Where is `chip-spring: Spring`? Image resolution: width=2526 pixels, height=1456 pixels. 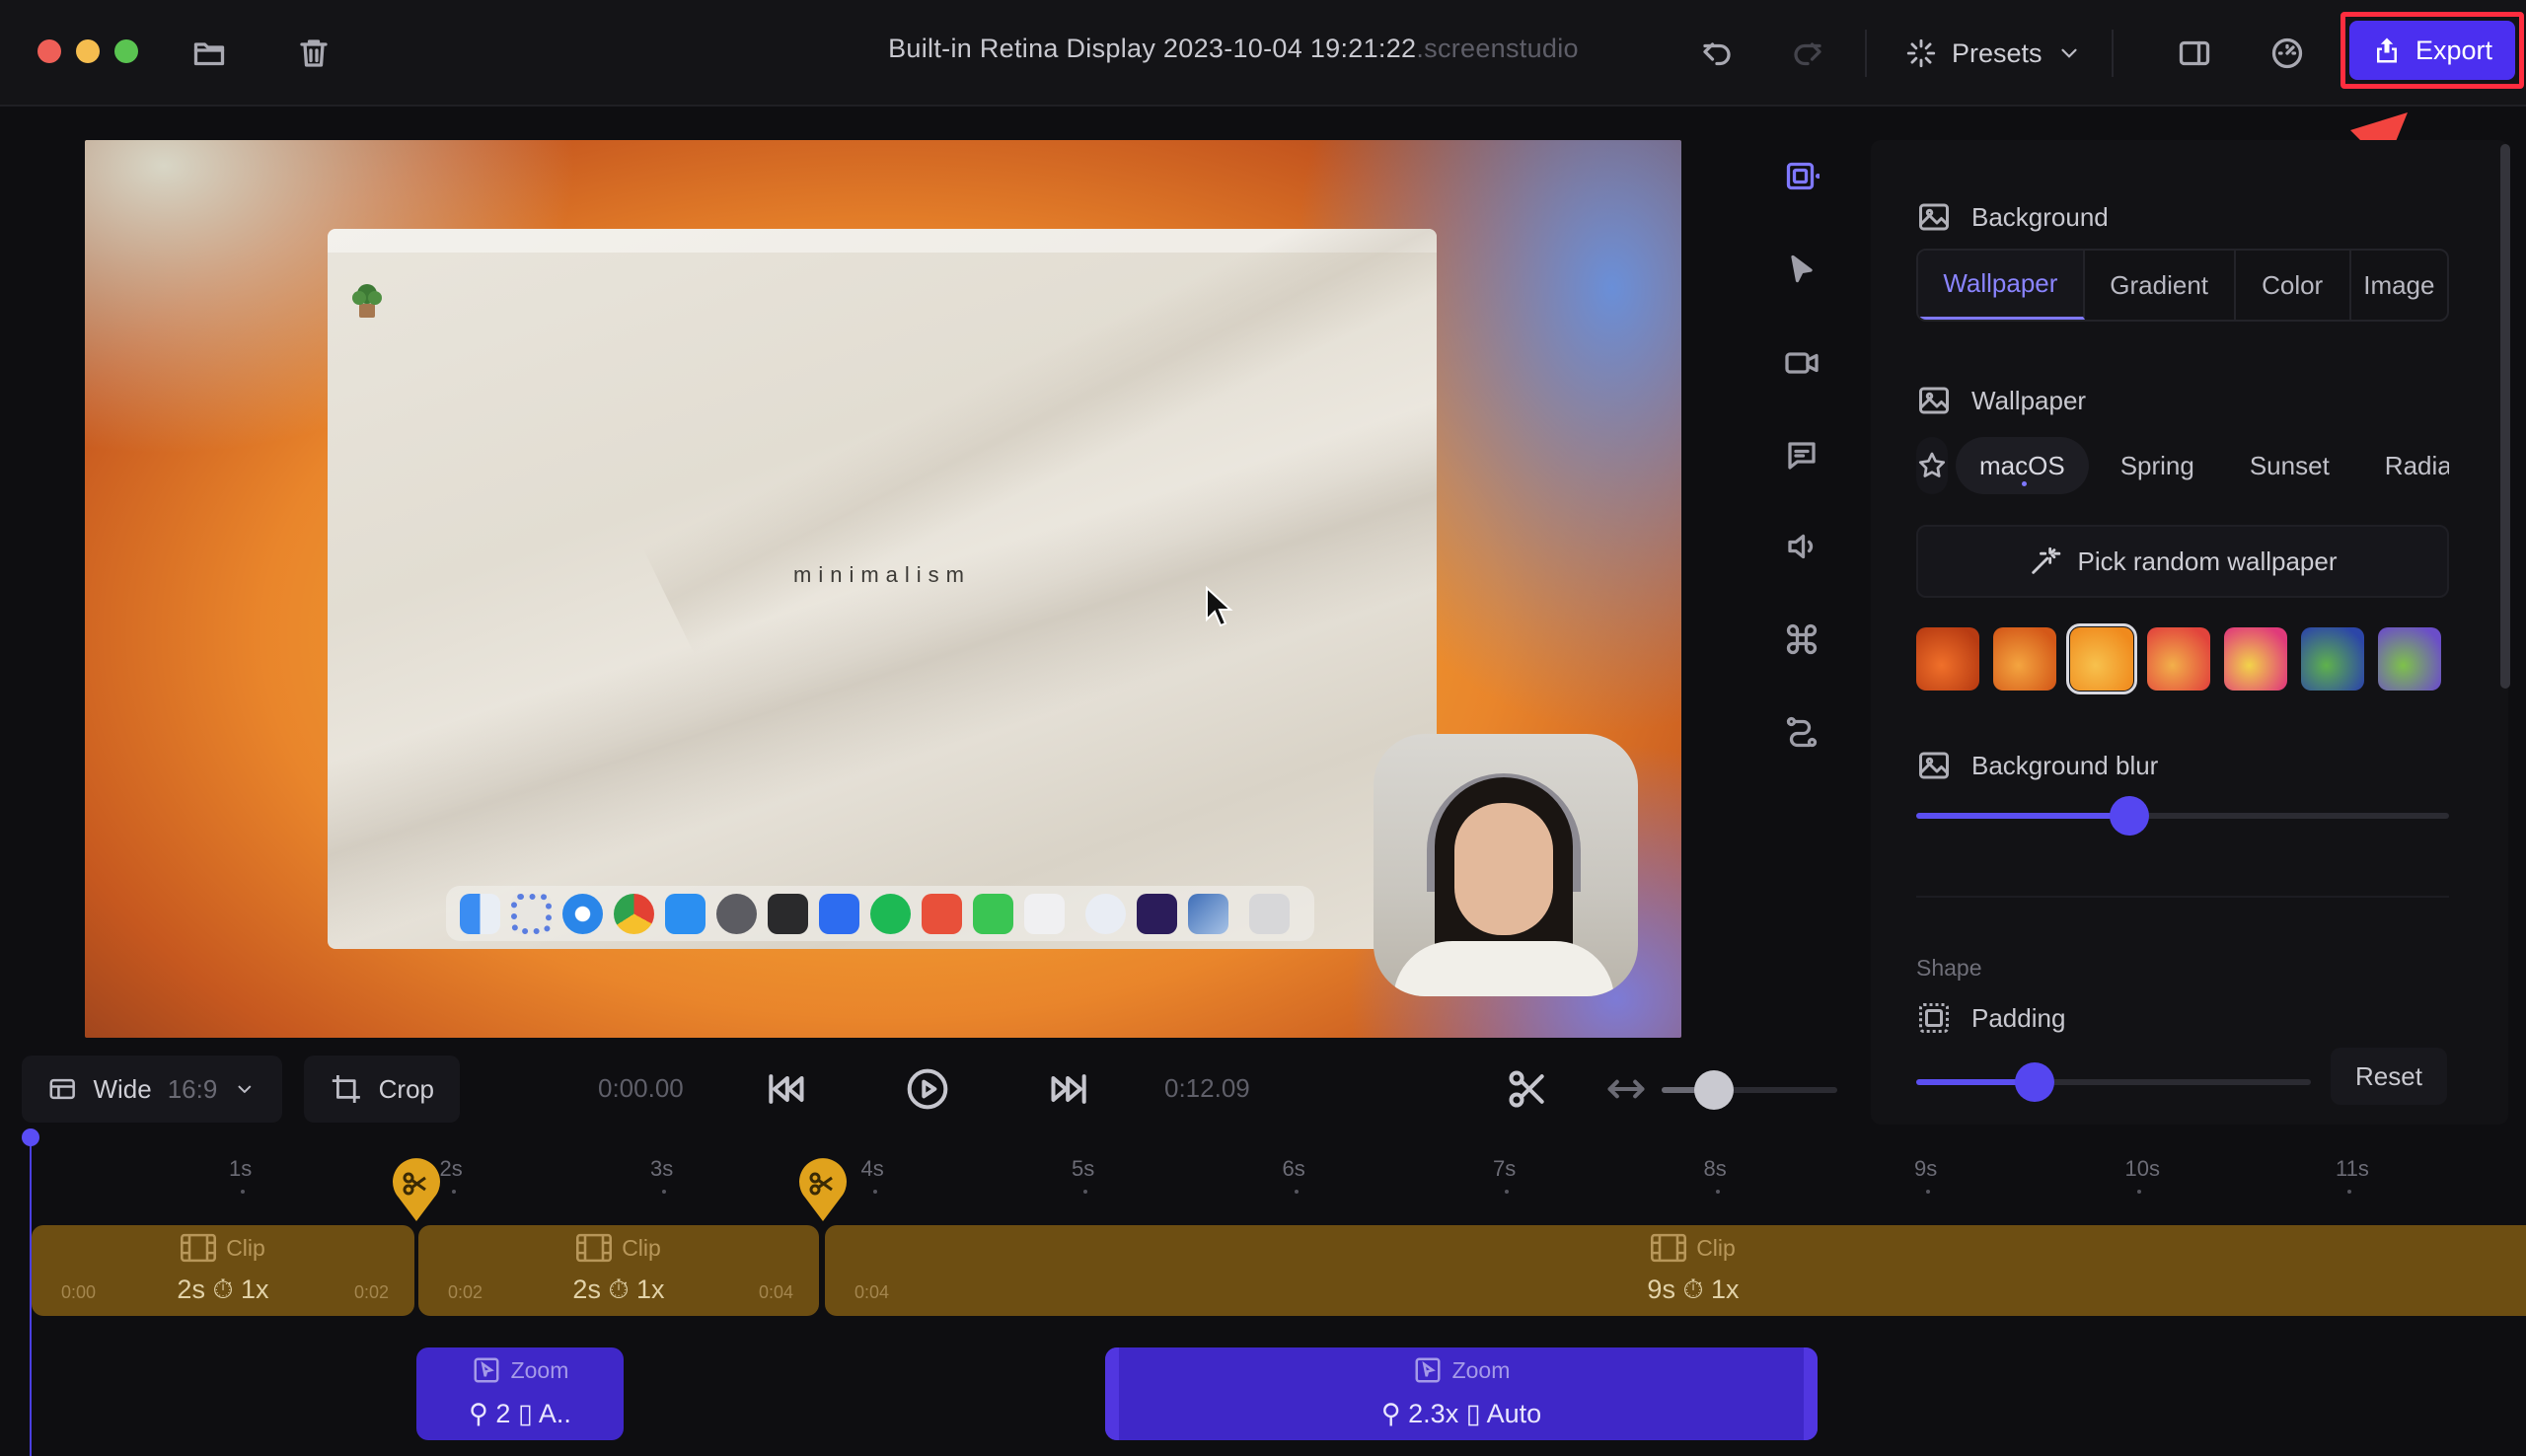 chip-spring: Spring is located at coordinates (2157, 465).